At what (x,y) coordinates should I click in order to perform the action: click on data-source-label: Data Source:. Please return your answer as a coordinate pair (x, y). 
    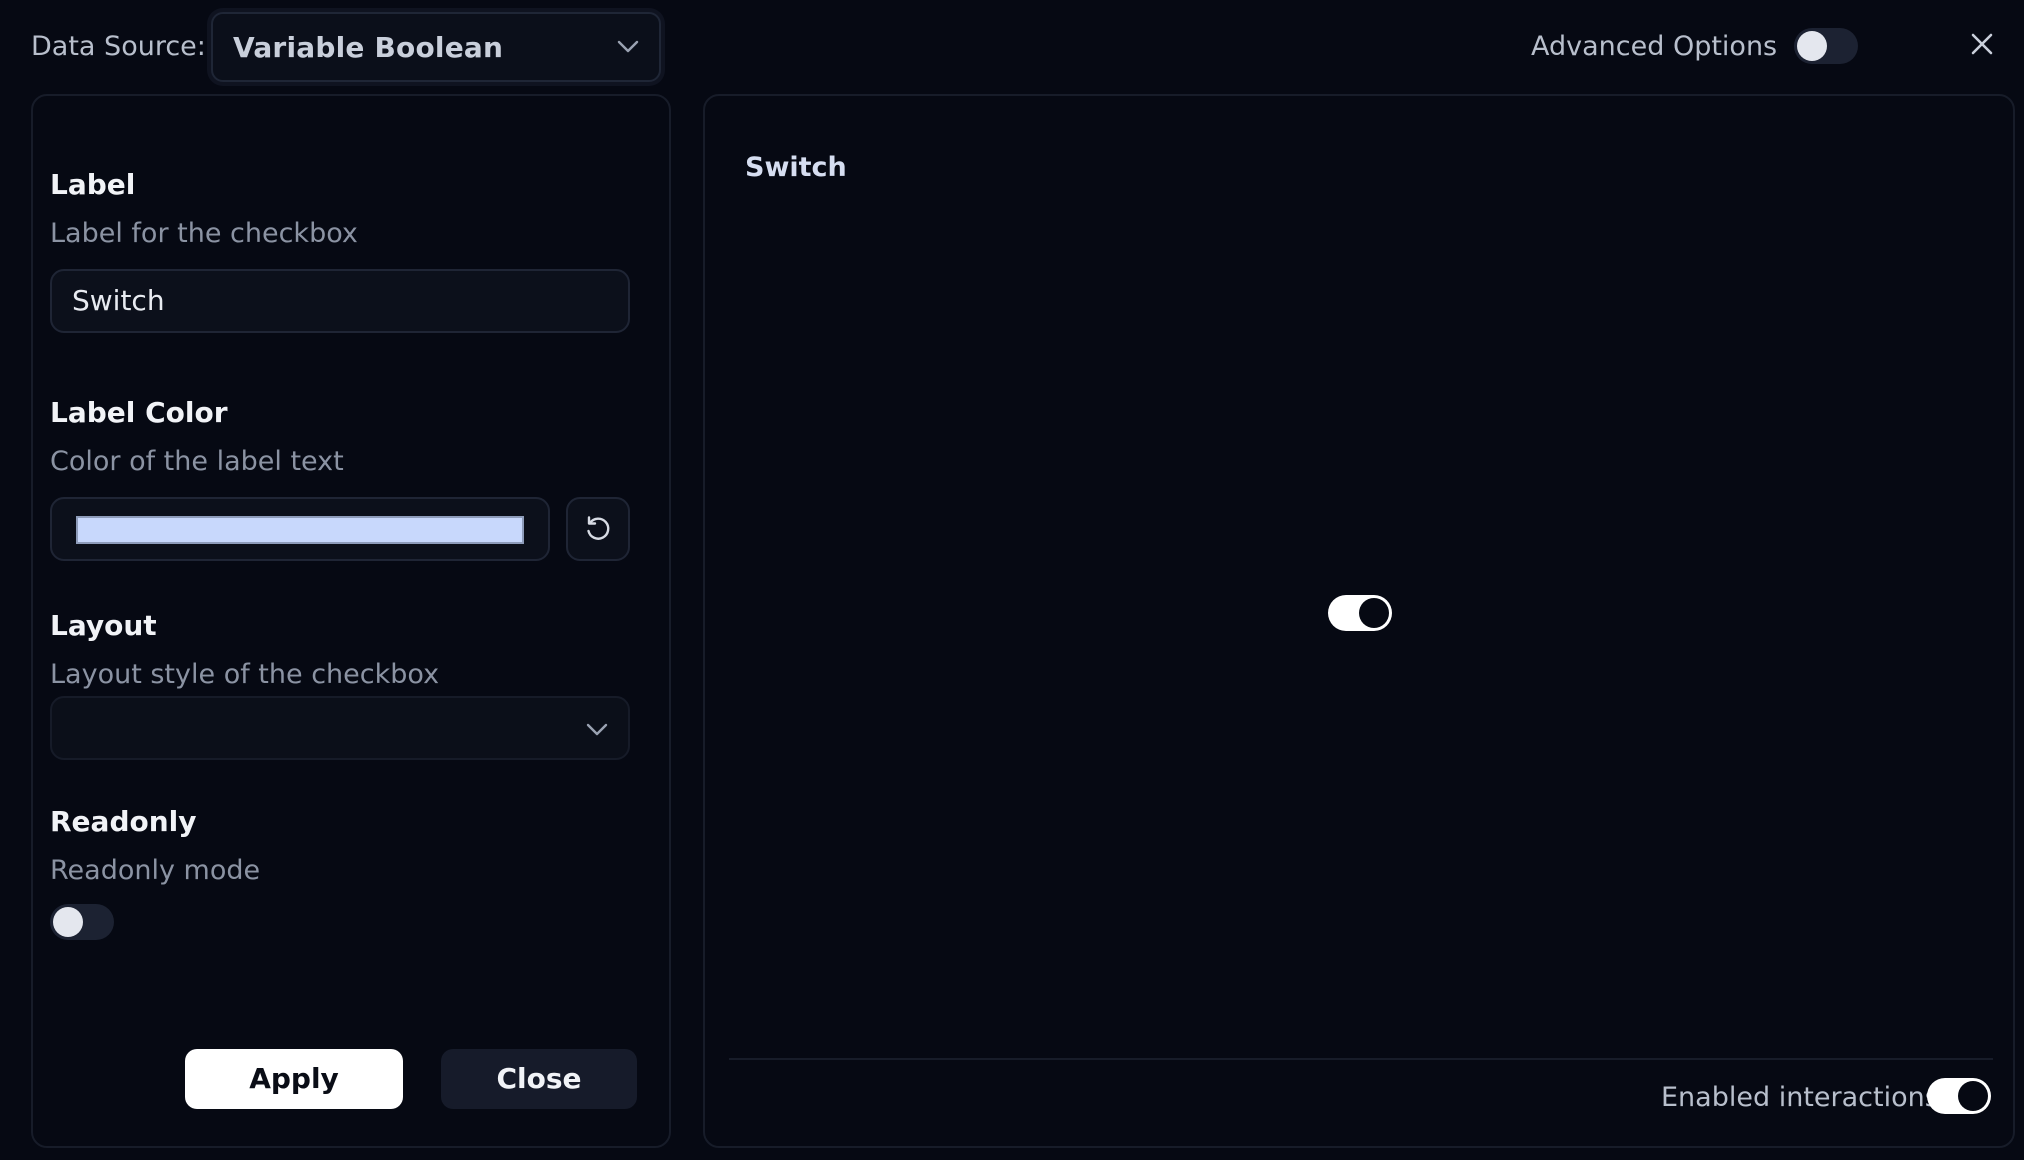
    Looking at the image, I should click on (118, 46).